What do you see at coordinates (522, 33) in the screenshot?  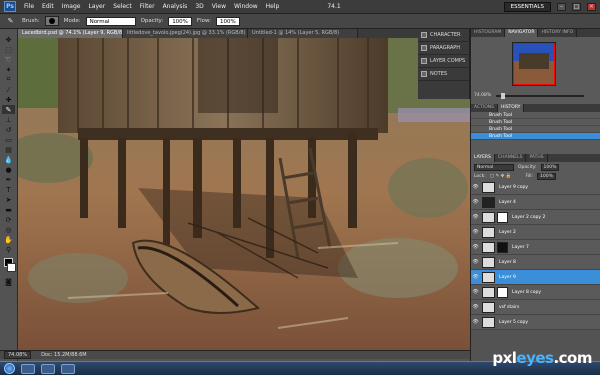 I see `tab-navigator: NAVIGATOR` at bounding box center [522, 33].